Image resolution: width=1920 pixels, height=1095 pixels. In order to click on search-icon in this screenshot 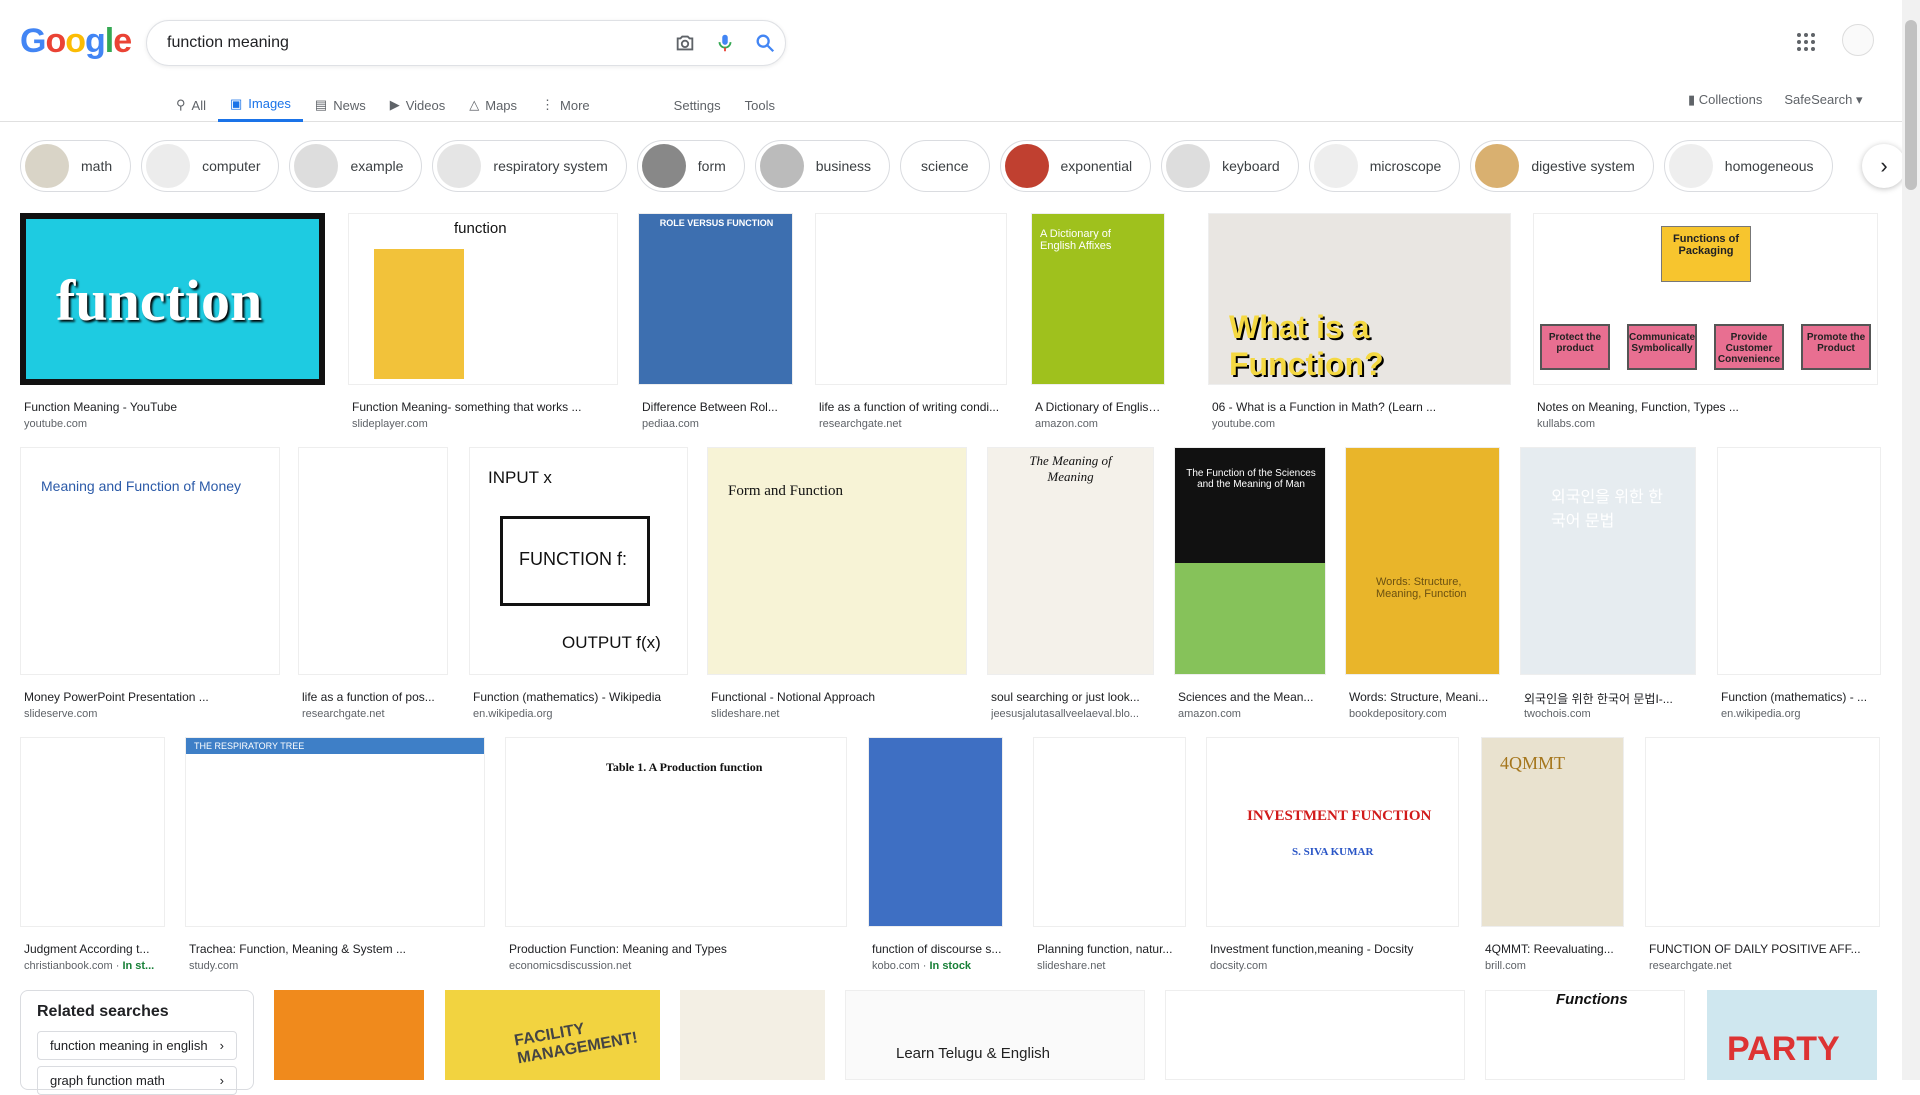, I will do `click(765, 43)`.